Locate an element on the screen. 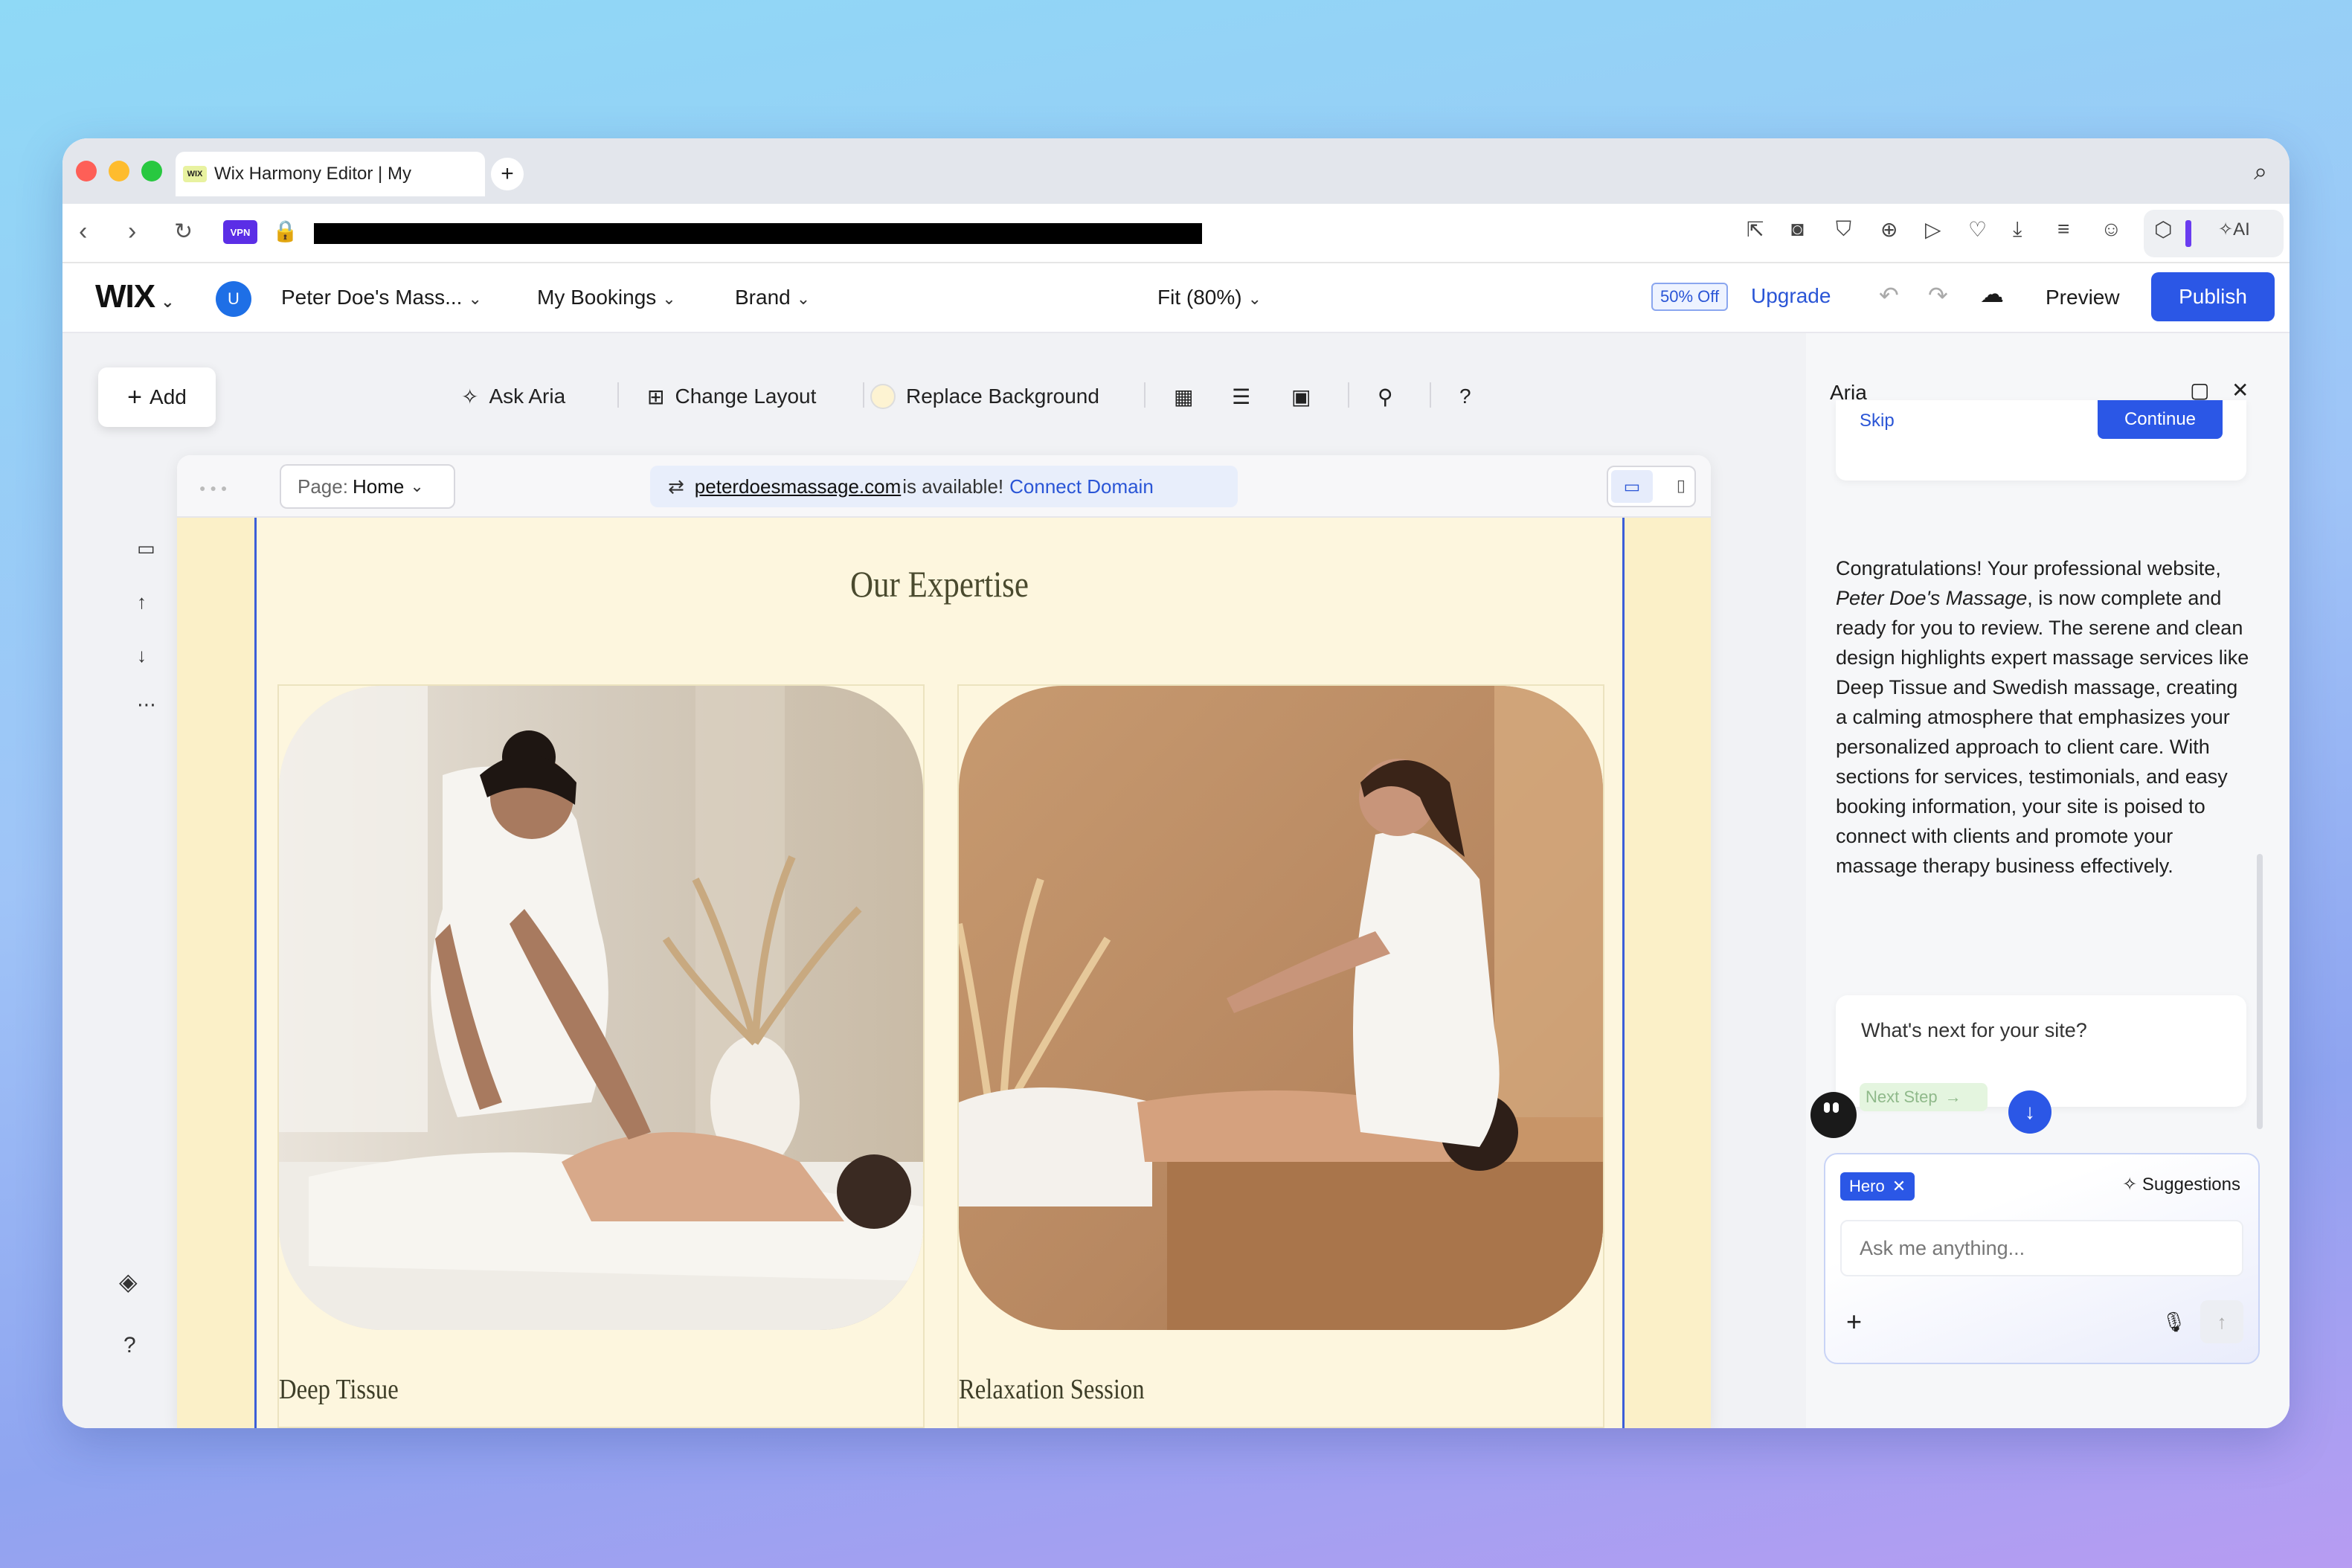 Image resolution: width=2352 pixels, height=1568 pixels. minimize-window-button is located at coordinates (119, 171).